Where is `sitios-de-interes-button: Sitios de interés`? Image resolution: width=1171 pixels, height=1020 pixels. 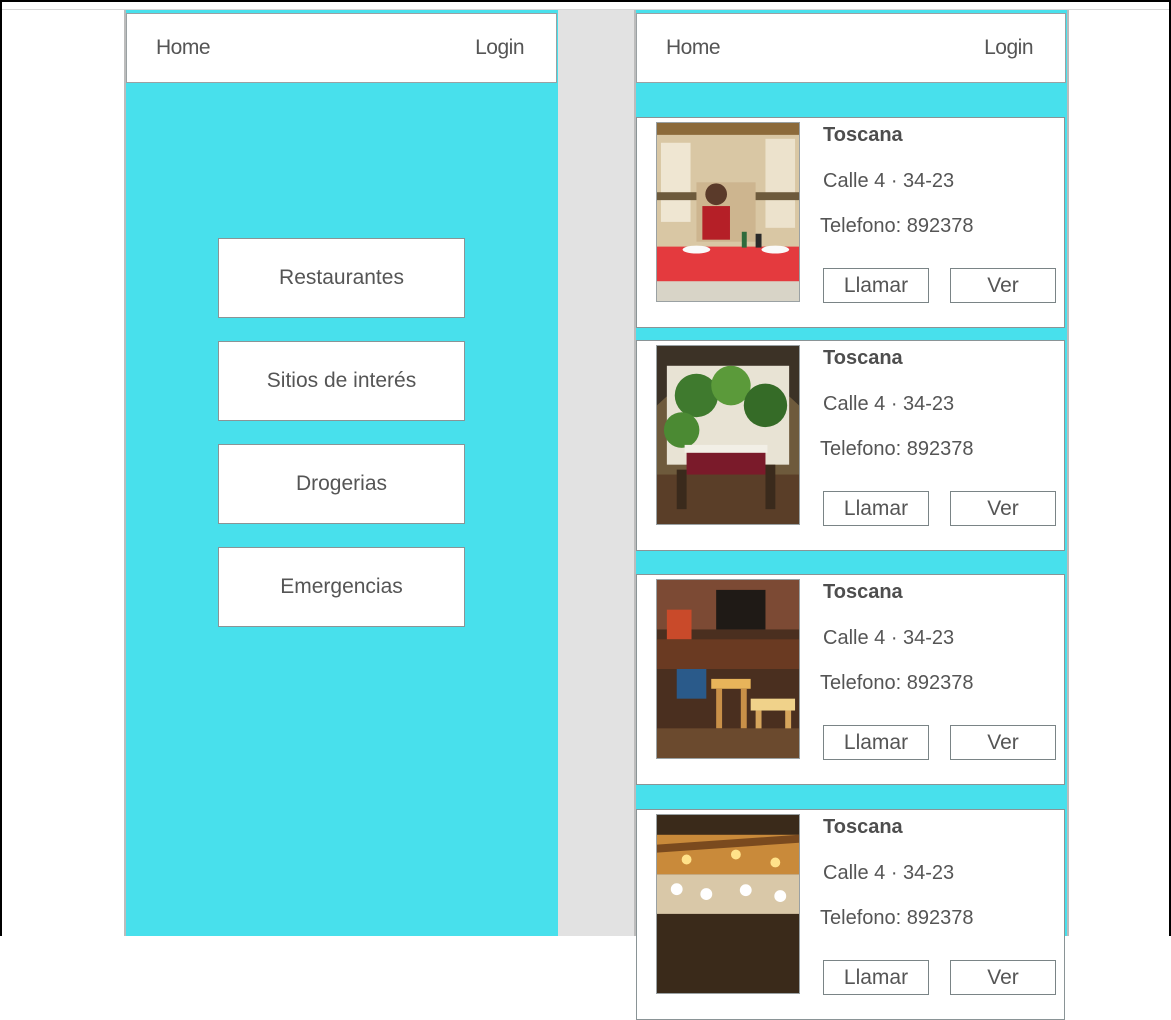 sitios-de-interes-button: Sitios de interés is located at coordinates (341, 381).